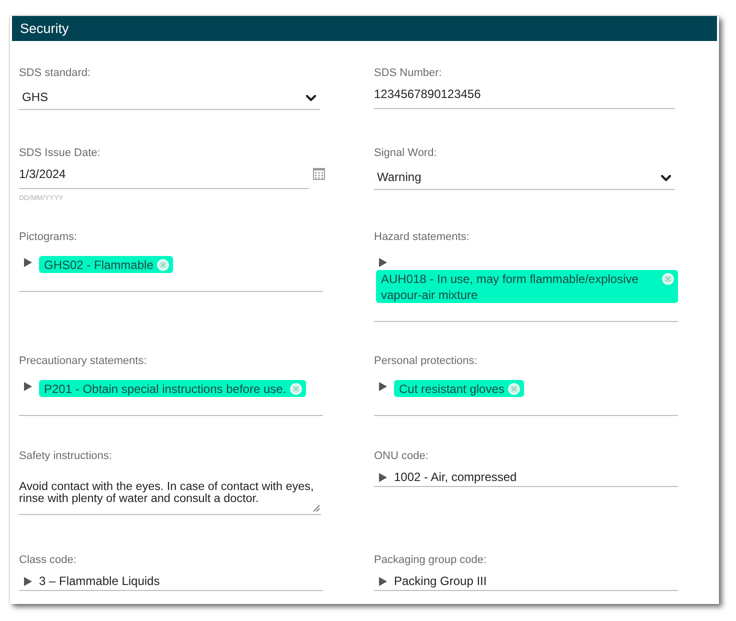 This screenshot has height=621, width=736. I want to click on tag-field: AUH018 - In use, may form flammable/explosive vapour-air mixture, so click(526, 285).